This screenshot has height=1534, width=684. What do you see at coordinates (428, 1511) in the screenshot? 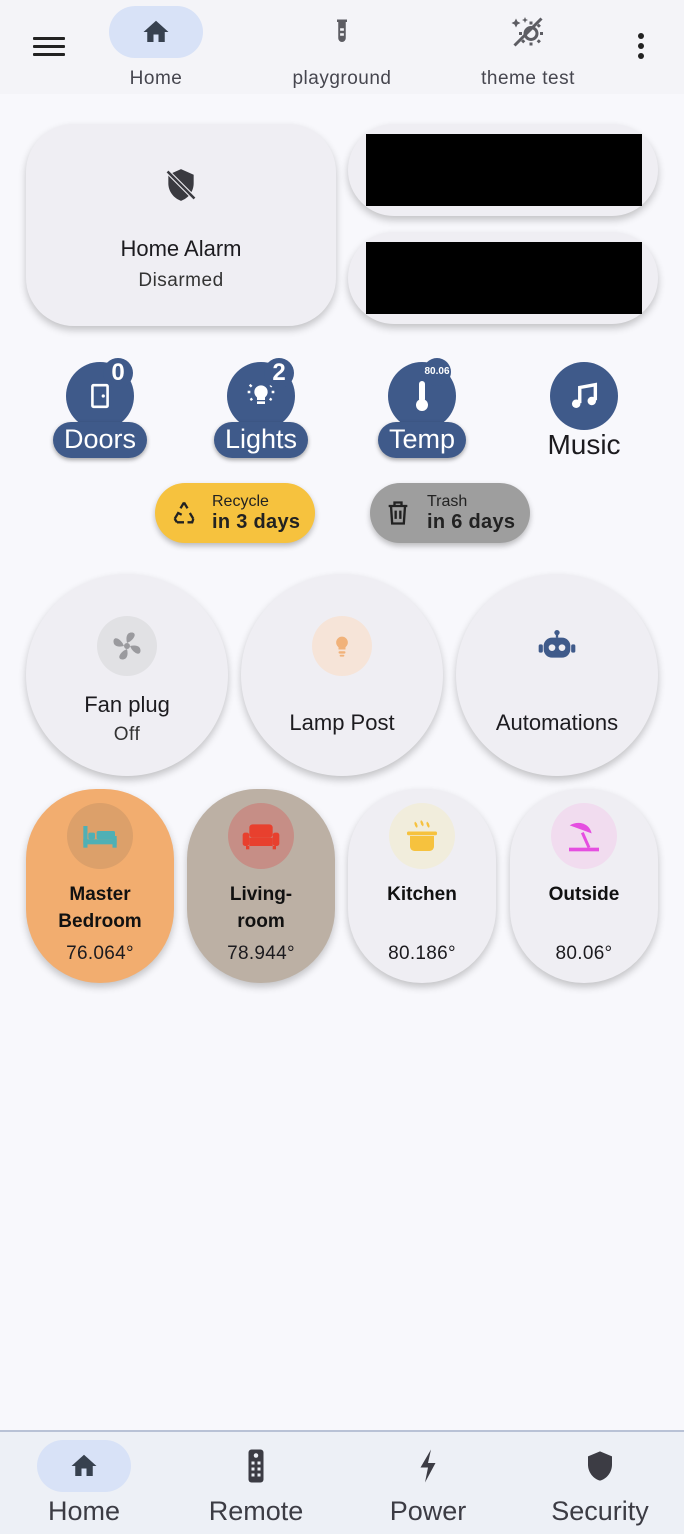
I see `nav-power-label: Power` at bounding box center [428, 1511].